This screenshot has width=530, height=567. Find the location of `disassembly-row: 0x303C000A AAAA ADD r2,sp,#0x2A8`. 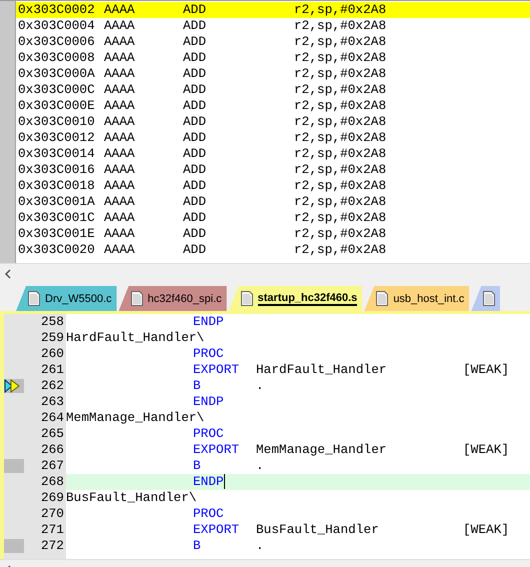

disassembly-row: 0x303C000A AAAA ADD r2,sp,#0x2A8 is located at coordinates (273, 74).